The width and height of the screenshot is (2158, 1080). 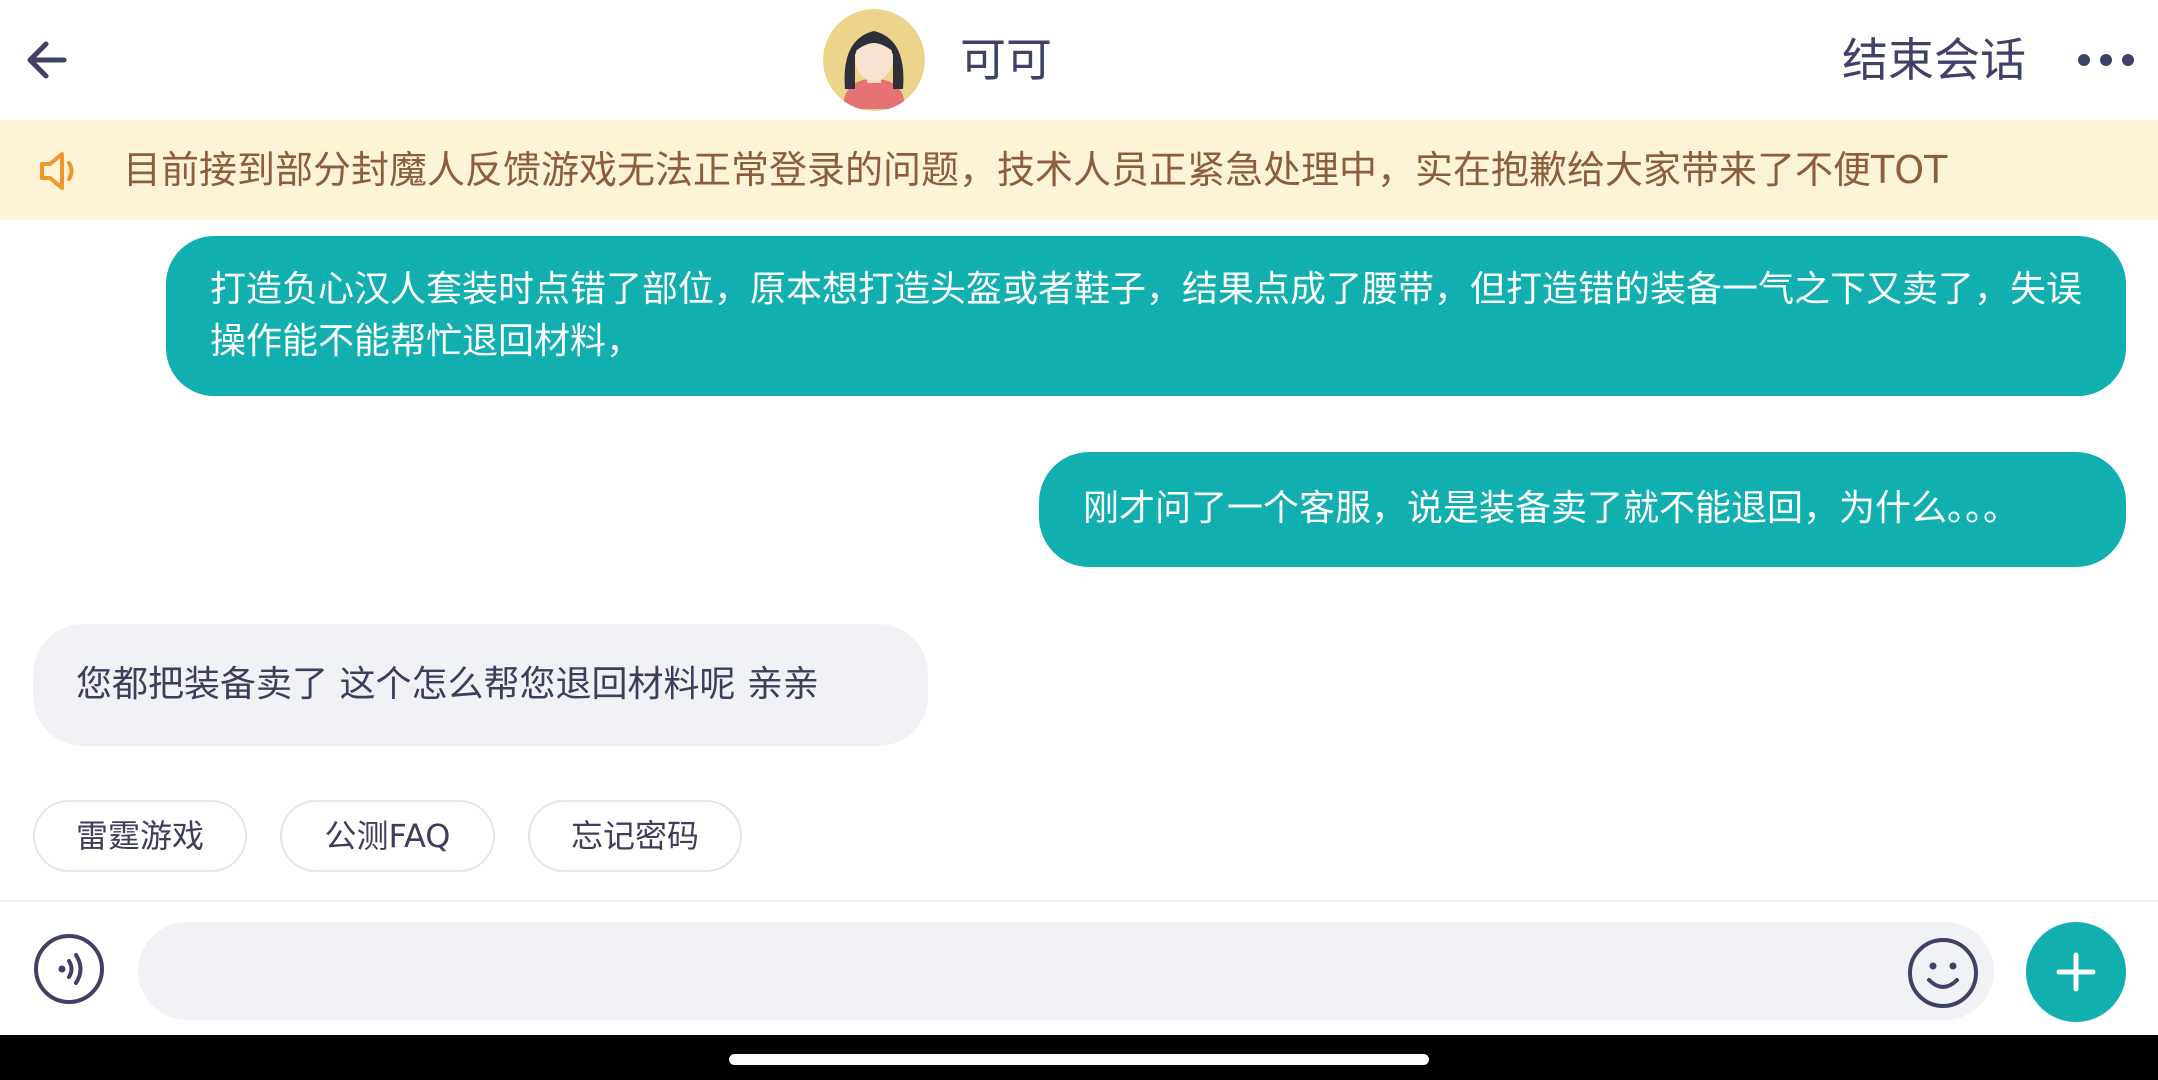 I want to click on add-button, so click(x=2076, y=972).